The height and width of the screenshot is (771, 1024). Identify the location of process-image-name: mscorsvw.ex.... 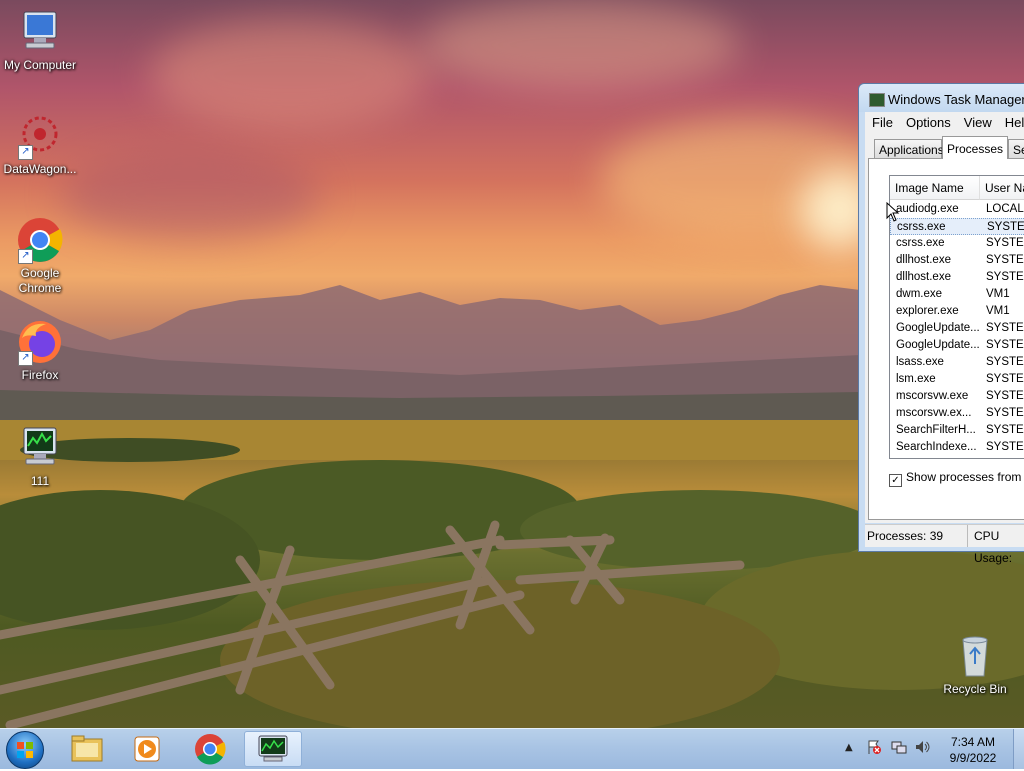
(934, 413).